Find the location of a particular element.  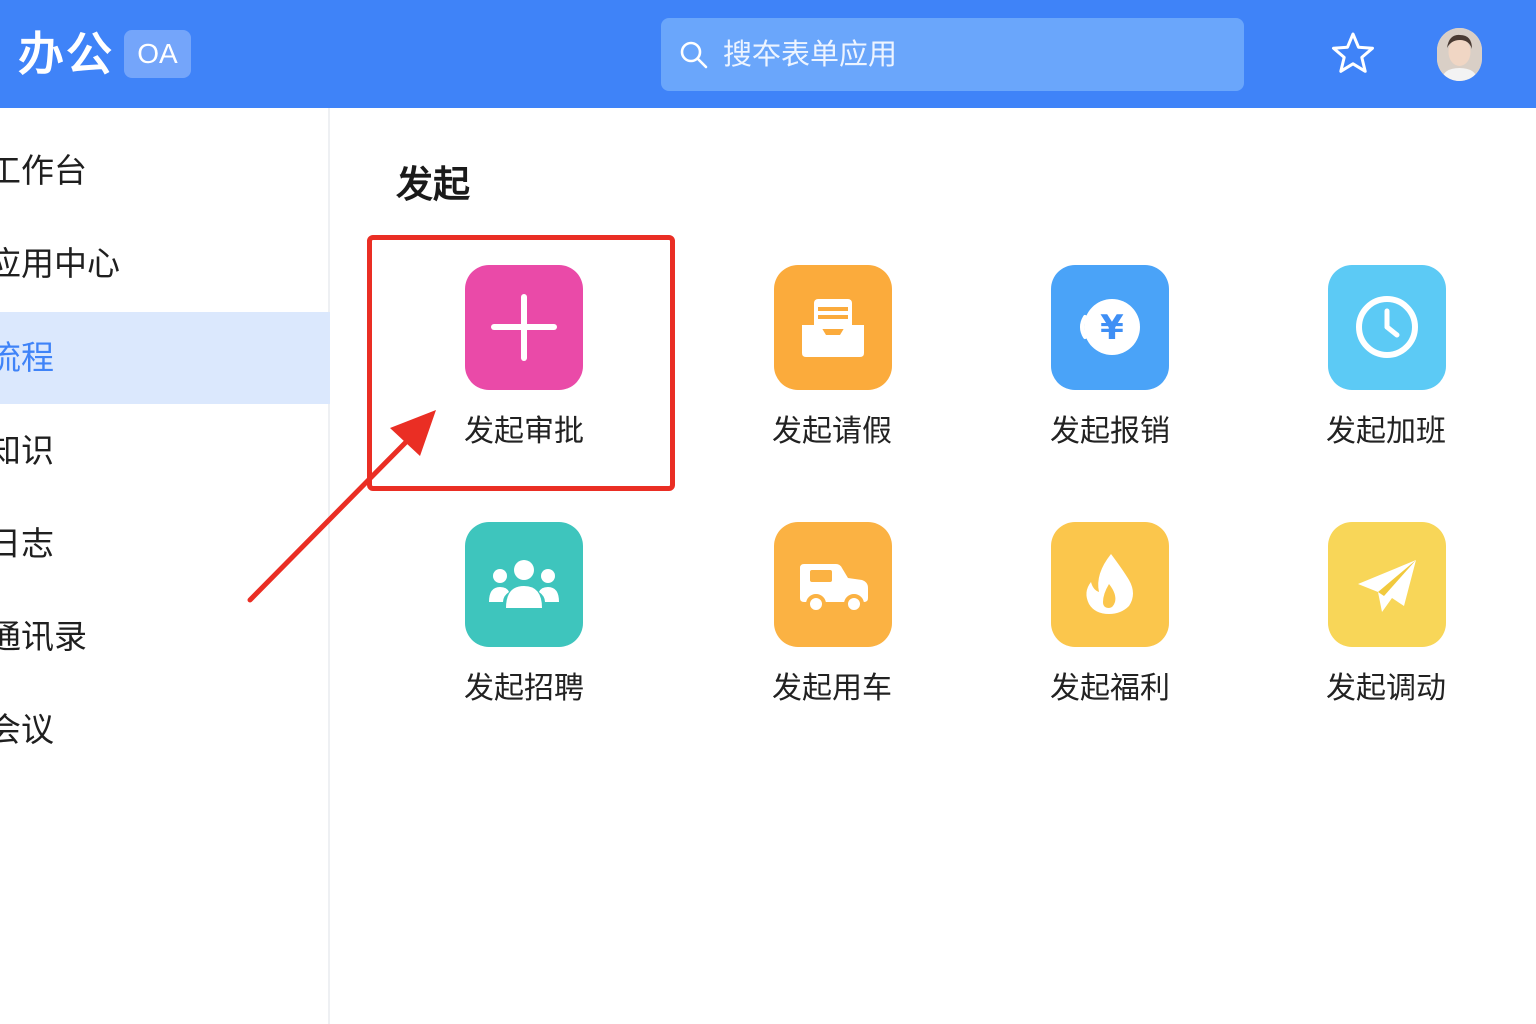

app-start-approval: 发起审批 is located at coordinates (524, 370).